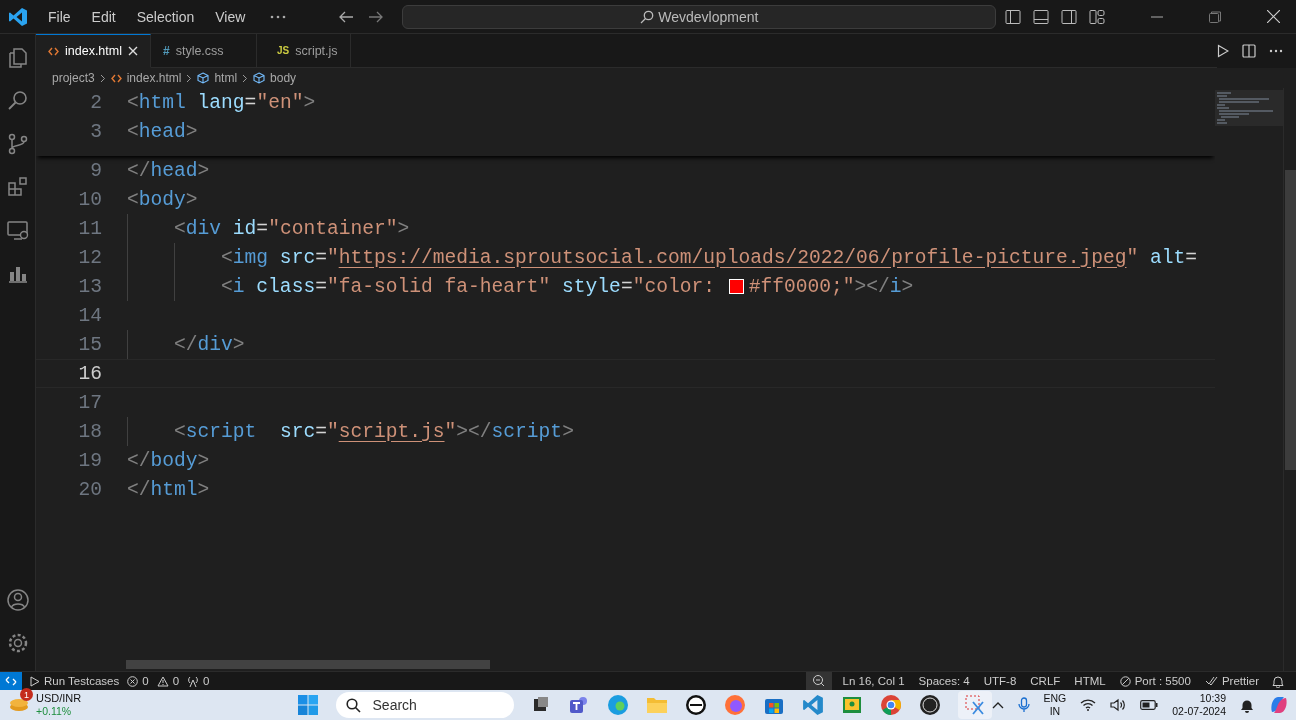 The image size is (1296, 720). What do you see at coordinates (17, 230) in the screenshot?
I see `remote-explorer-icon` at bounding box center [17, 230].